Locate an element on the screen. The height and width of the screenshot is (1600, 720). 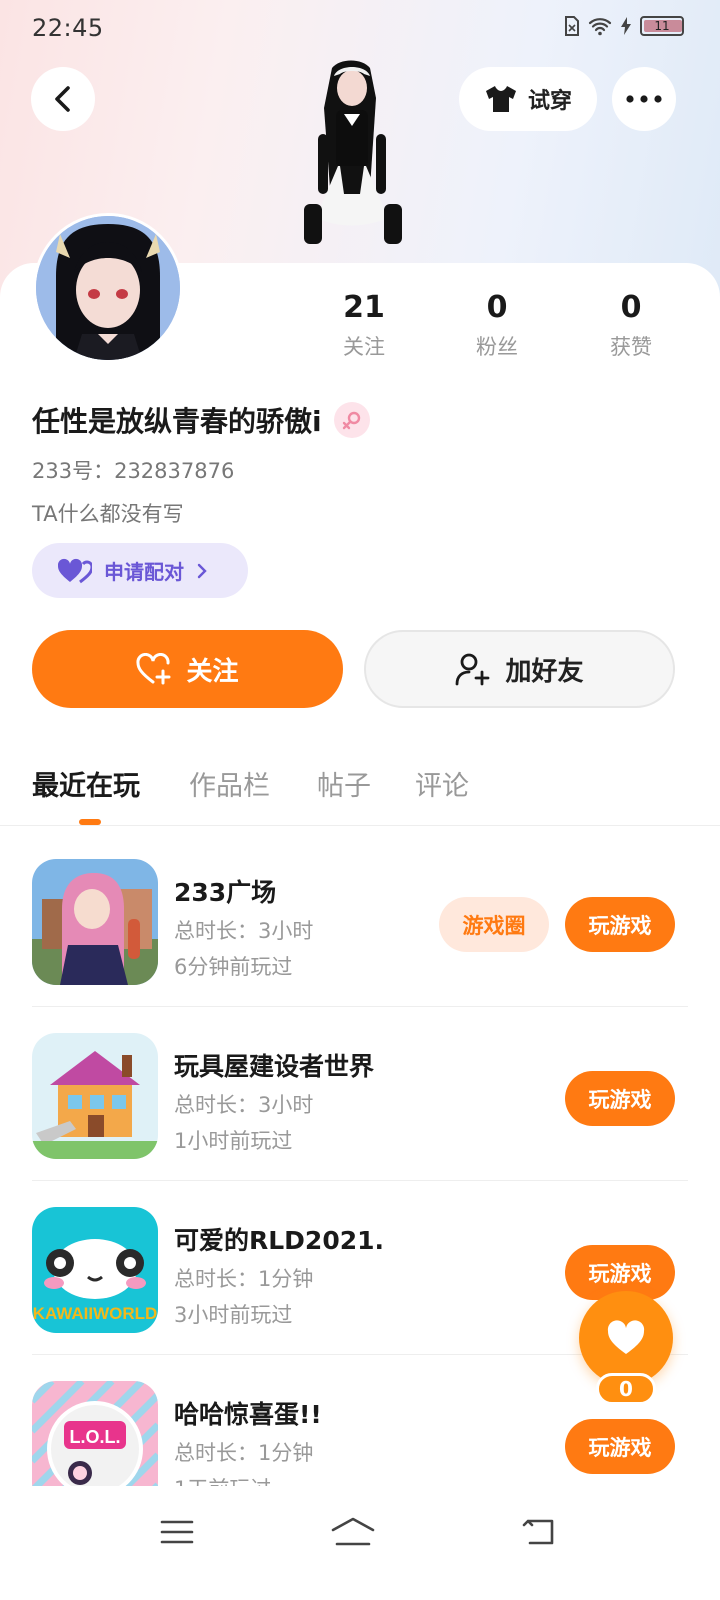
back-arrow-icon is located at coordinates (538, 1532).